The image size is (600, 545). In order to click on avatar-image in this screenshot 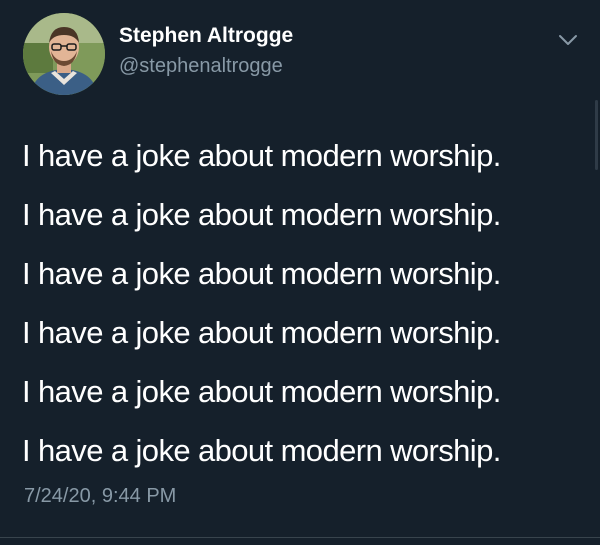, I will do `click(64, 54)`.